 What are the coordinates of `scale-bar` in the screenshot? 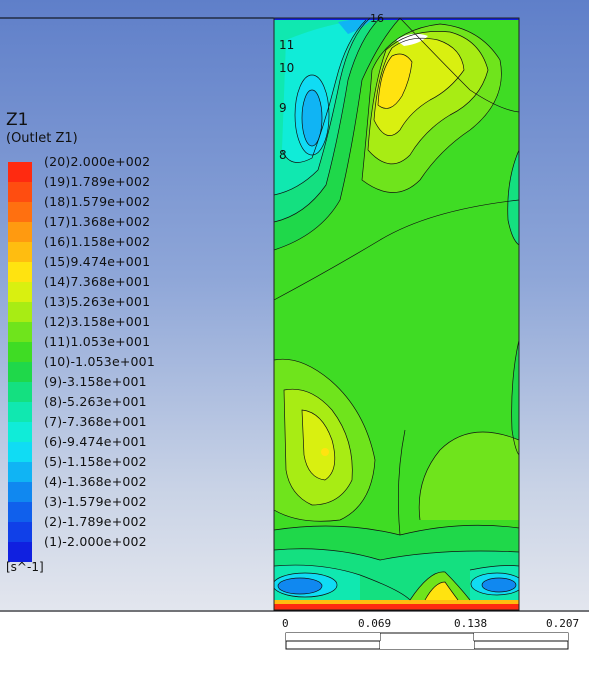 It's located at (427, 641).